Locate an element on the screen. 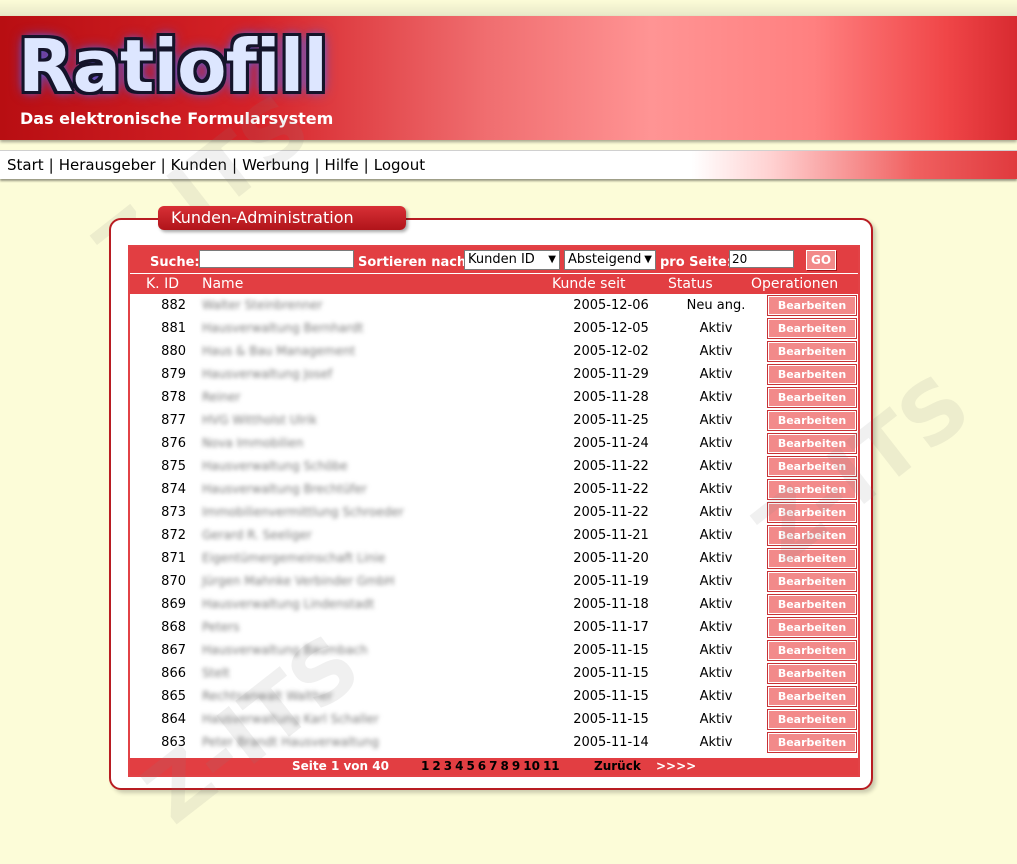 The height and width of the screenshot is (864, 1017). customer-name: Peters is located at coordinates (371, 627).